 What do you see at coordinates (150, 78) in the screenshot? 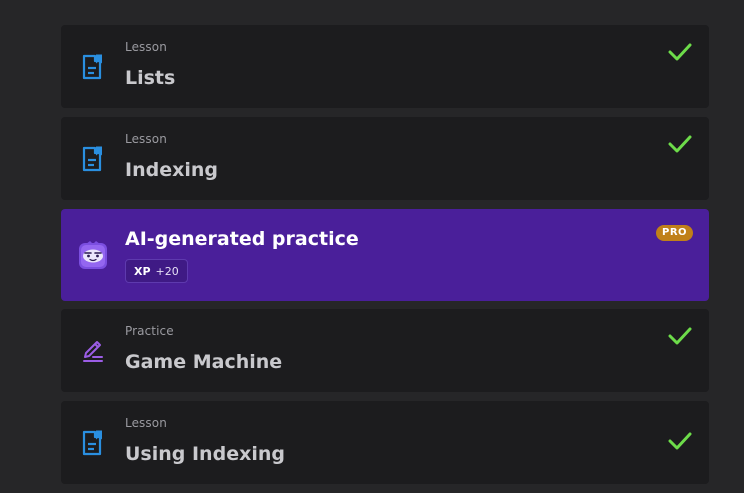
I see `item-title: Lists` at bounding box center [150, 78].